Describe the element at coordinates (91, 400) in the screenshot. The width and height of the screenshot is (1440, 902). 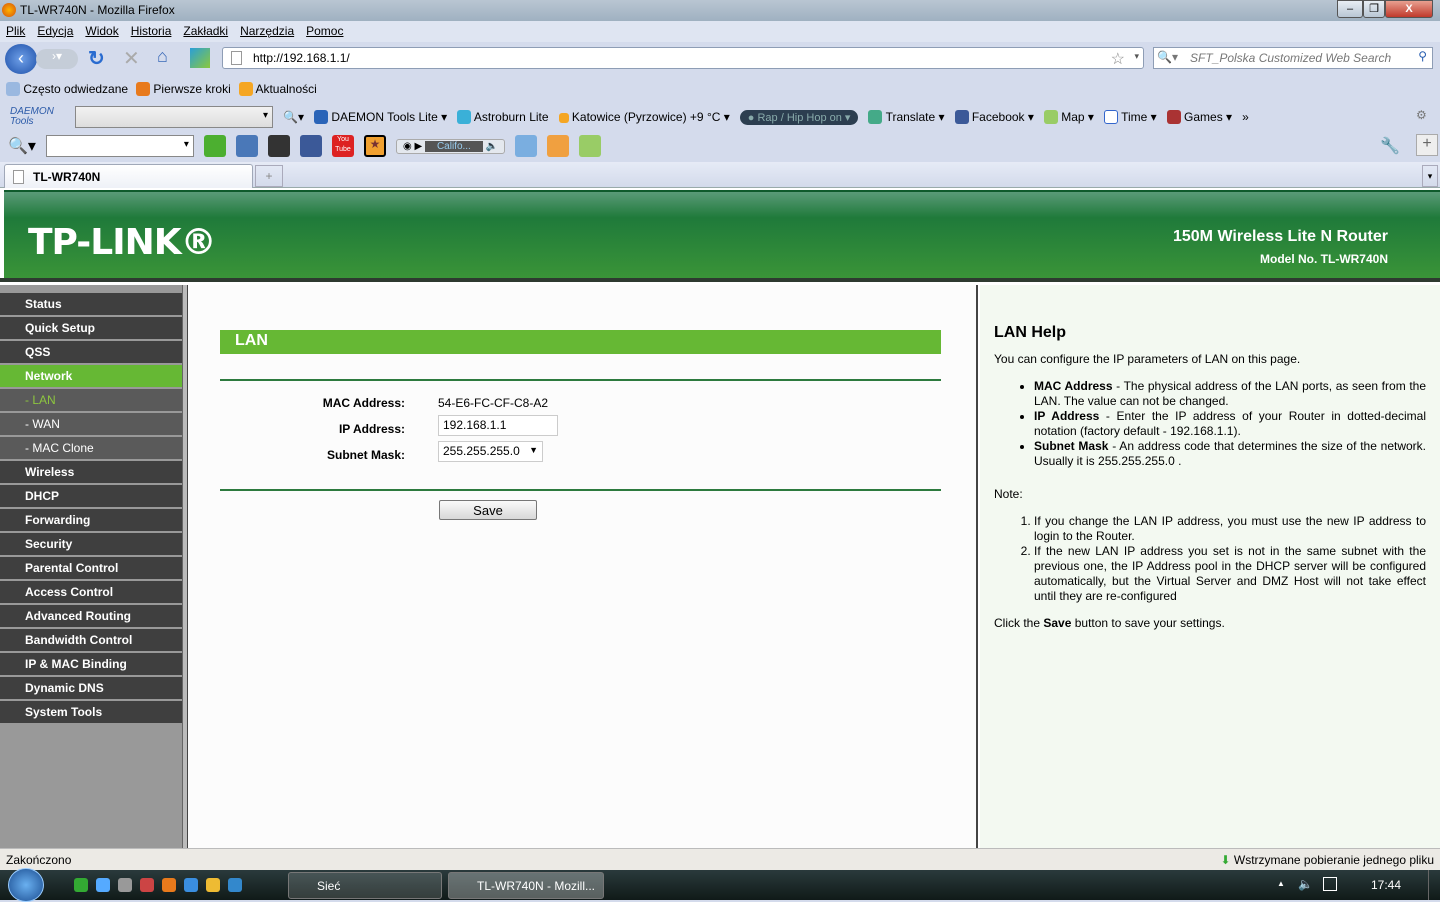
I see `sidebar-item-lan: - LAN` at that location.